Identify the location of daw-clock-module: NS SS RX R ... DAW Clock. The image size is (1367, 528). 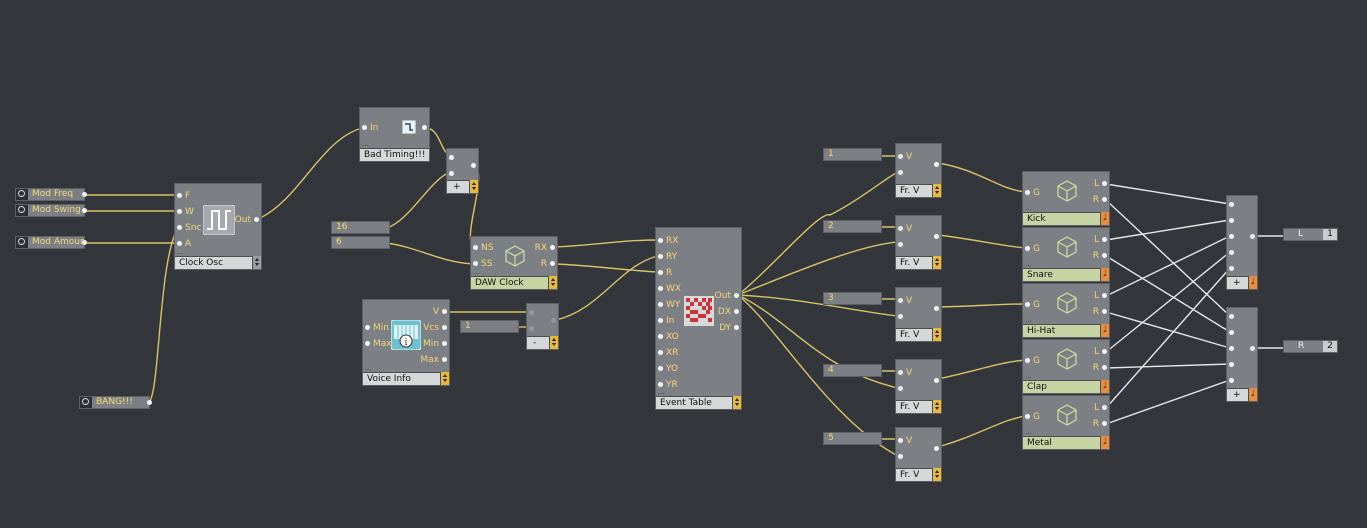
(514, 263).